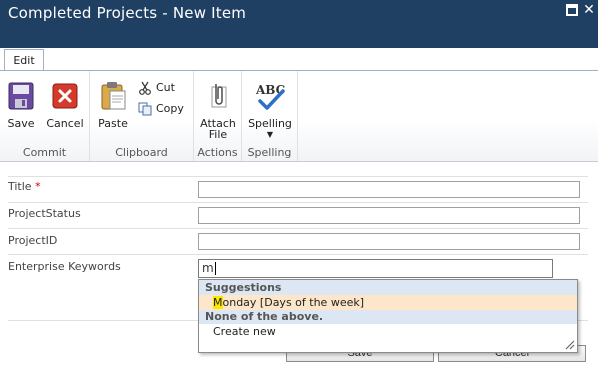 Image resolution: width=598 pixels, height=377 pixels. I want to click on spelling-button: ABC Spelling ▼, so click(270, 110).